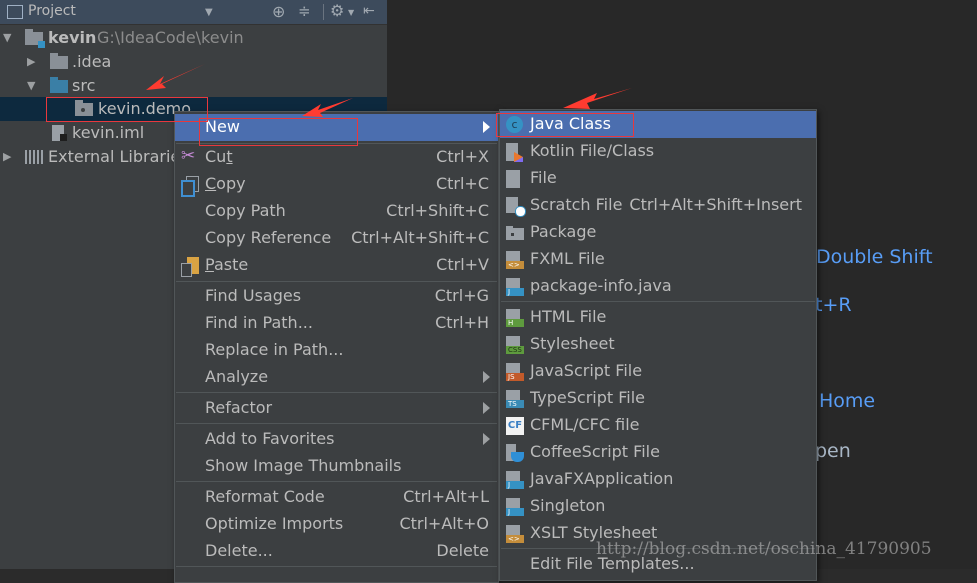 Image resolution: width=977 pixels, height=583 pixels. What do you see at coordinates (658, 371) in the screenshot?
I see `submenu-item-javascript: JS JavaScript File` at bounding box center [658, 371].